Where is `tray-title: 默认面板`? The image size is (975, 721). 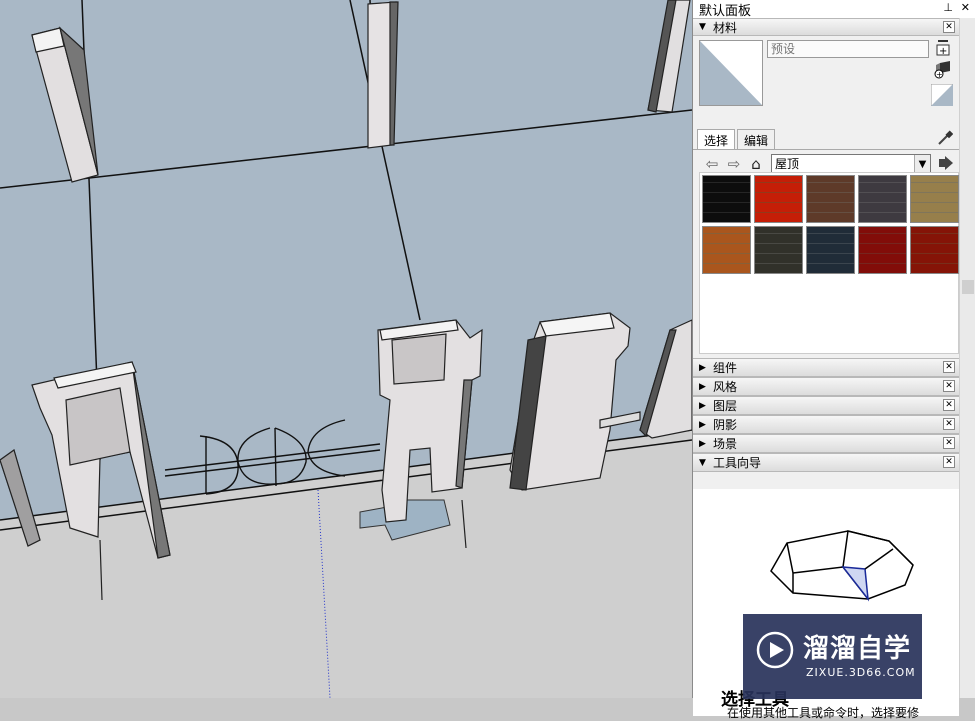 tray-title: 默认面板 is located at coordinates (725, 11).